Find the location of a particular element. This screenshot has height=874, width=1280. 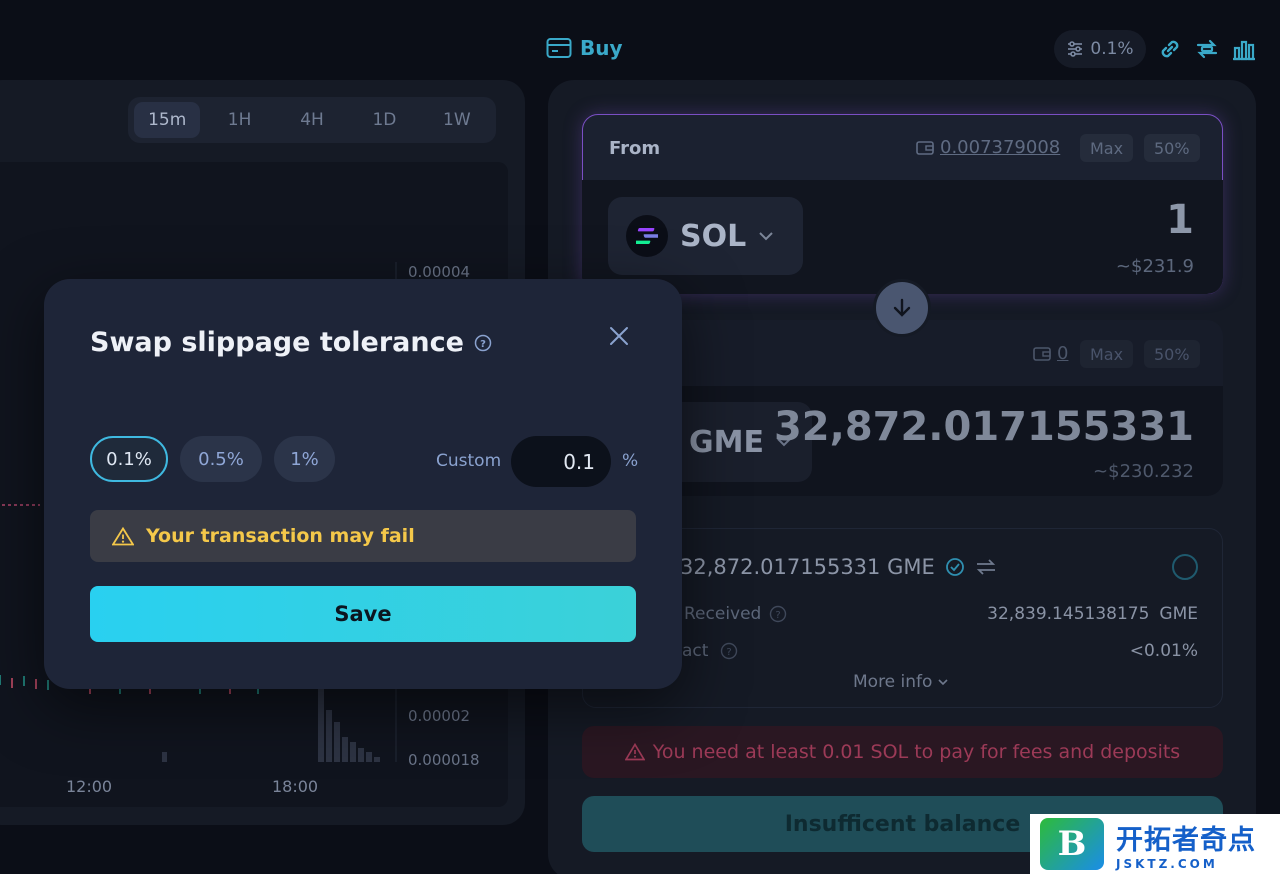

timeframe-15m: 15m is located at coordinates (167, 120).